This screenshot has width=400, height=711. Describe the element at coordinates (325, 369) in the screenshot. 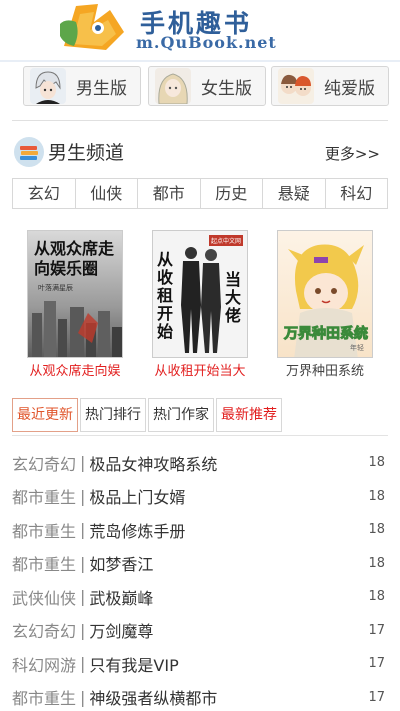

I see `book-title: 万界种田系统` at that location.